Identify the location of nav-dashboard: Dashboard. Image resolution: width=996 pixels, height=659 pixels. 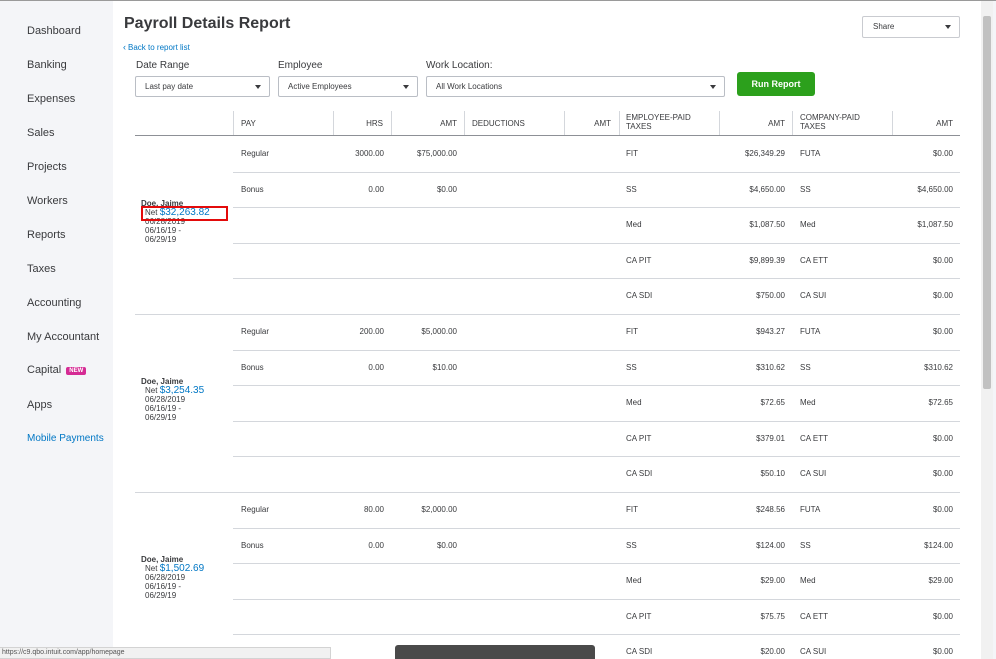
(54, 31).